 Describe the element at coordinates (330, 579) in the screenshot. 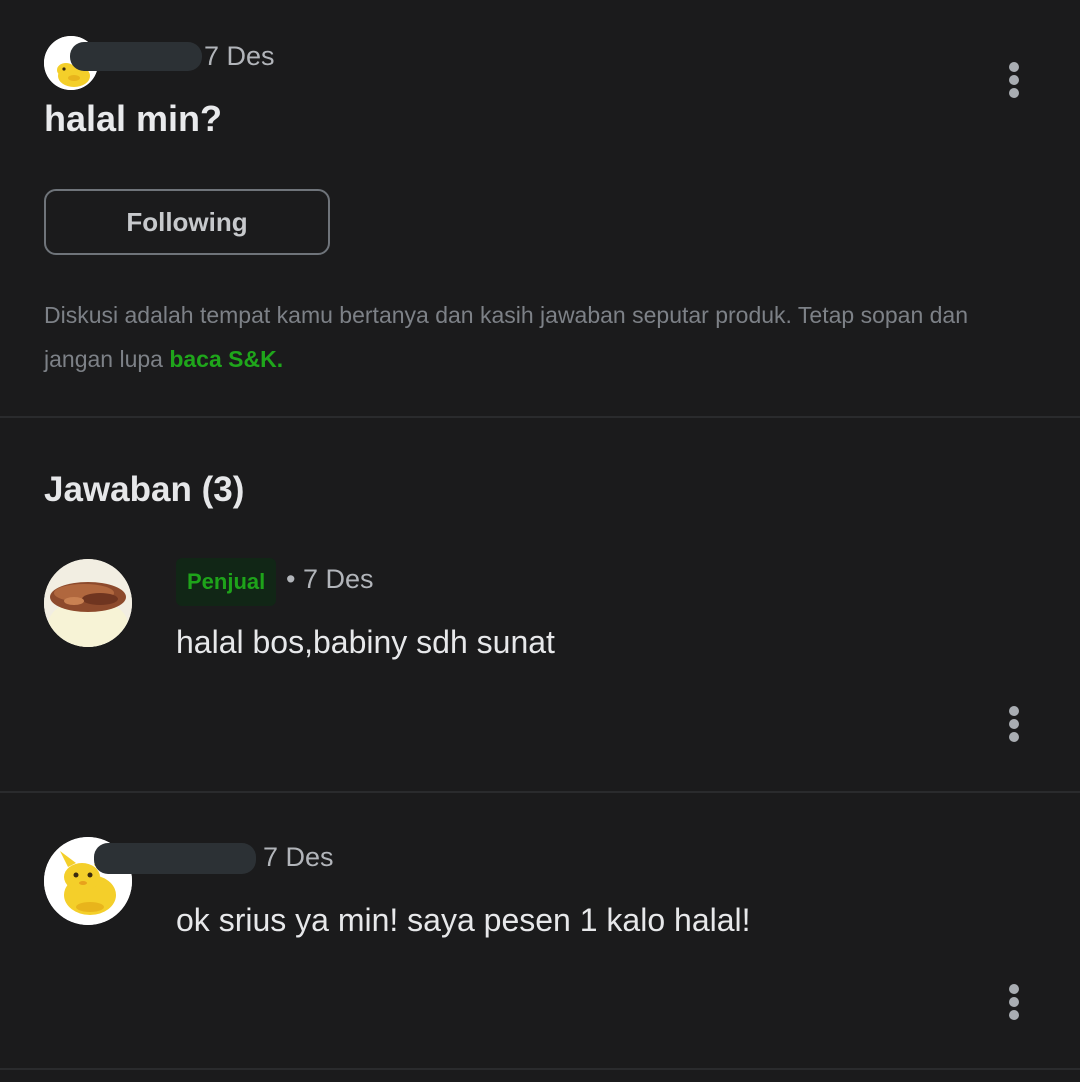

I see `answer-date: • 7 Des` at that location.